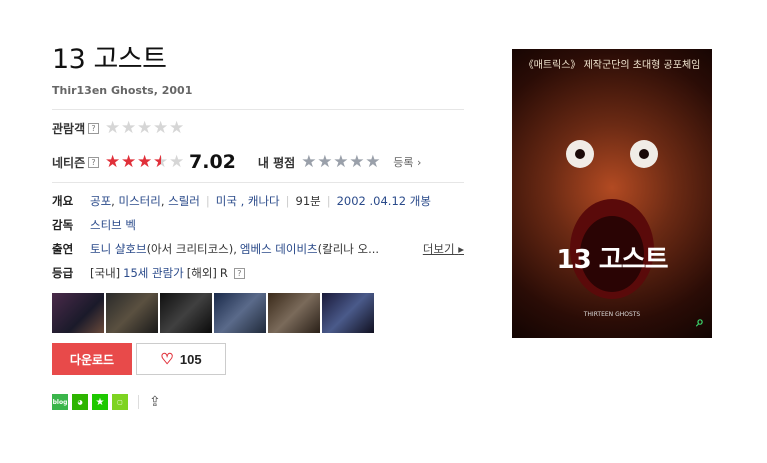 This screenshot has width=767, height=463. I want to click on netizen-stars: ★ ★ ★ ★ ★, so click(145, 161).